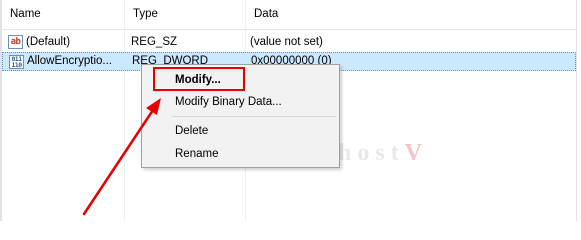 The width and height of the screenshot is (581, 240). Describe the element at coordinates (16, 65) in the screenshot. I see `dword-icon-bottom-bits: 110` at that location.